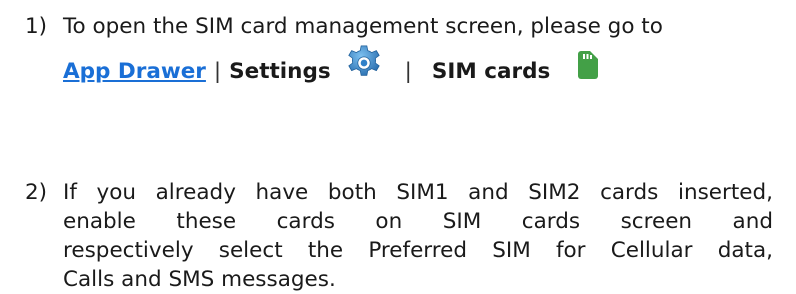 The image size is (796, 294). Describe the element at coordinates (280, 71) in the screenshot. I see `settings-label: Settings` at that location.